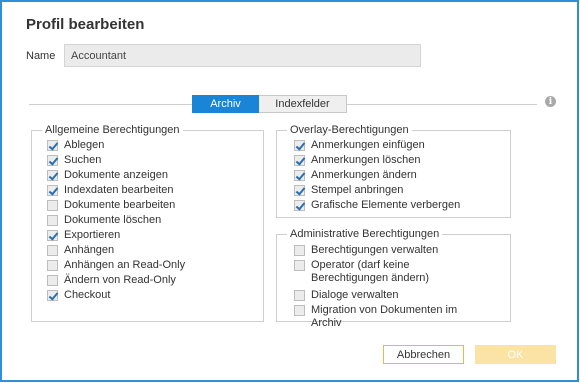  Describe the element at coordinates (357, 190) in the screenshot. I see `checkbox-label: Stempel anbringen` at that location.